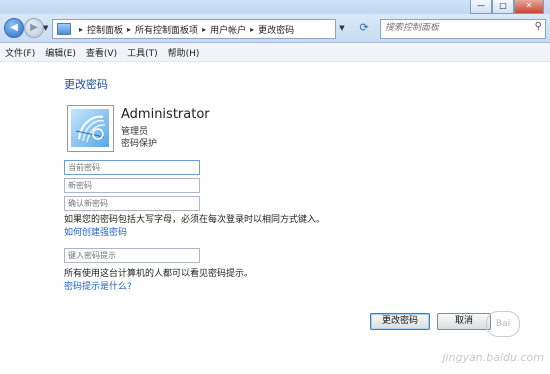  Describe the element at coordinates (503, 324) in the screenshot. I see `watermark-logo-icon: Bai` at that location.